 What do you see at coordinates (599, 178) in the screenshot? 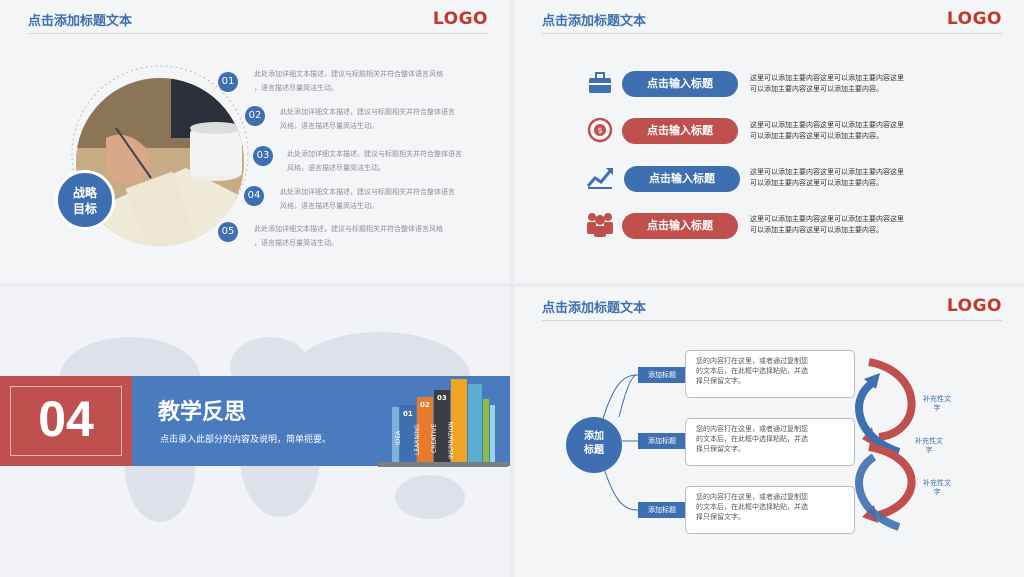
I see `chart-arrow-icon` at bounding box center [599, 178].